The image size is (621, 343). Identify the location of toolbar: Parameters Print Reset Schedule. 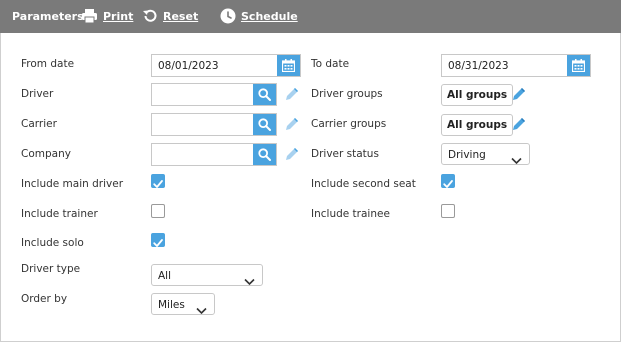
(310, 16).